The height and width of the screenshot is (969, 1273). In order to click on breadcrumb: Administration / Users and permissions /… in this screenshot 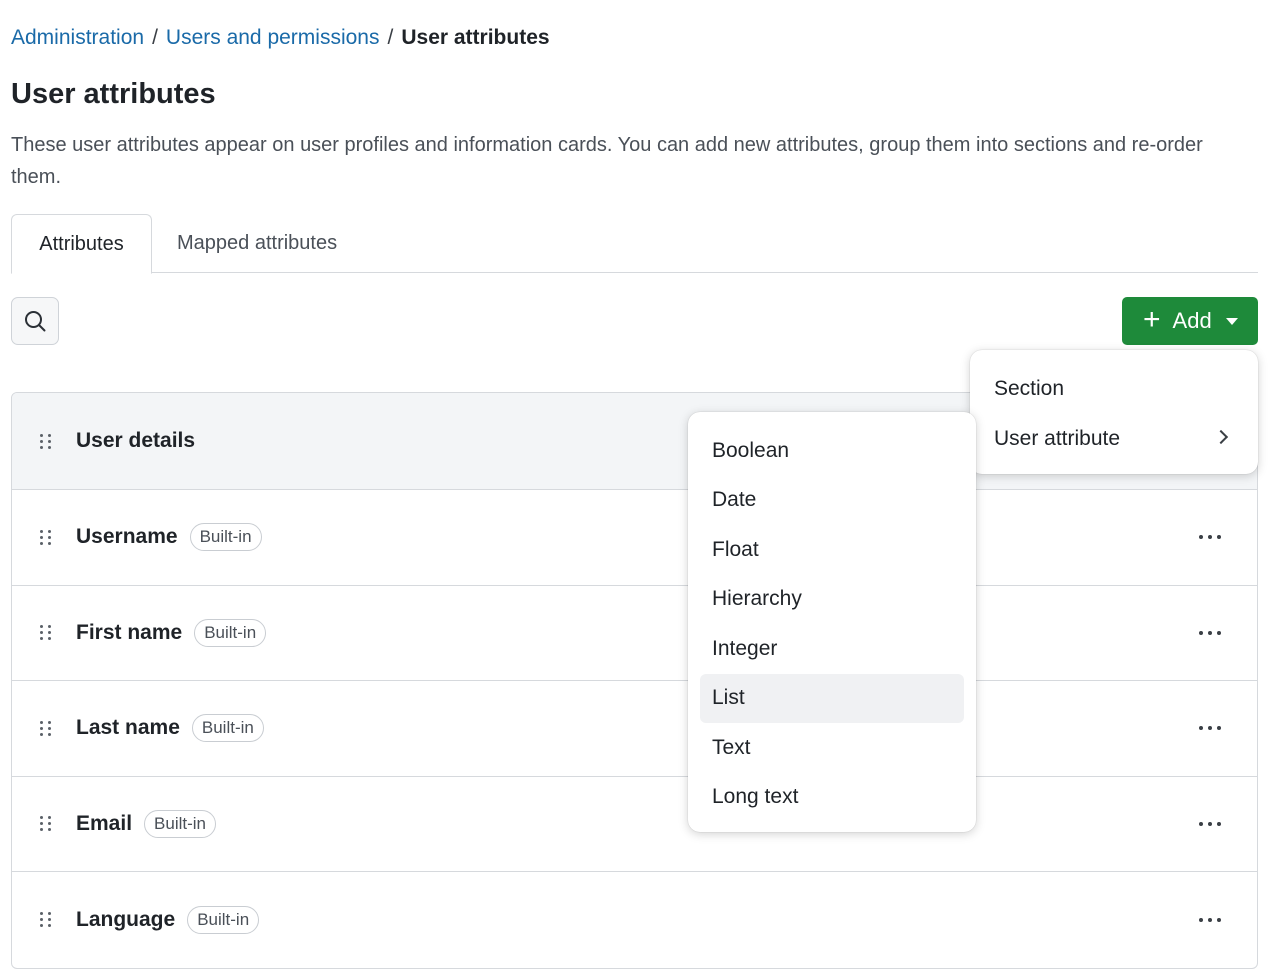, I will do `click(280, 38)`.